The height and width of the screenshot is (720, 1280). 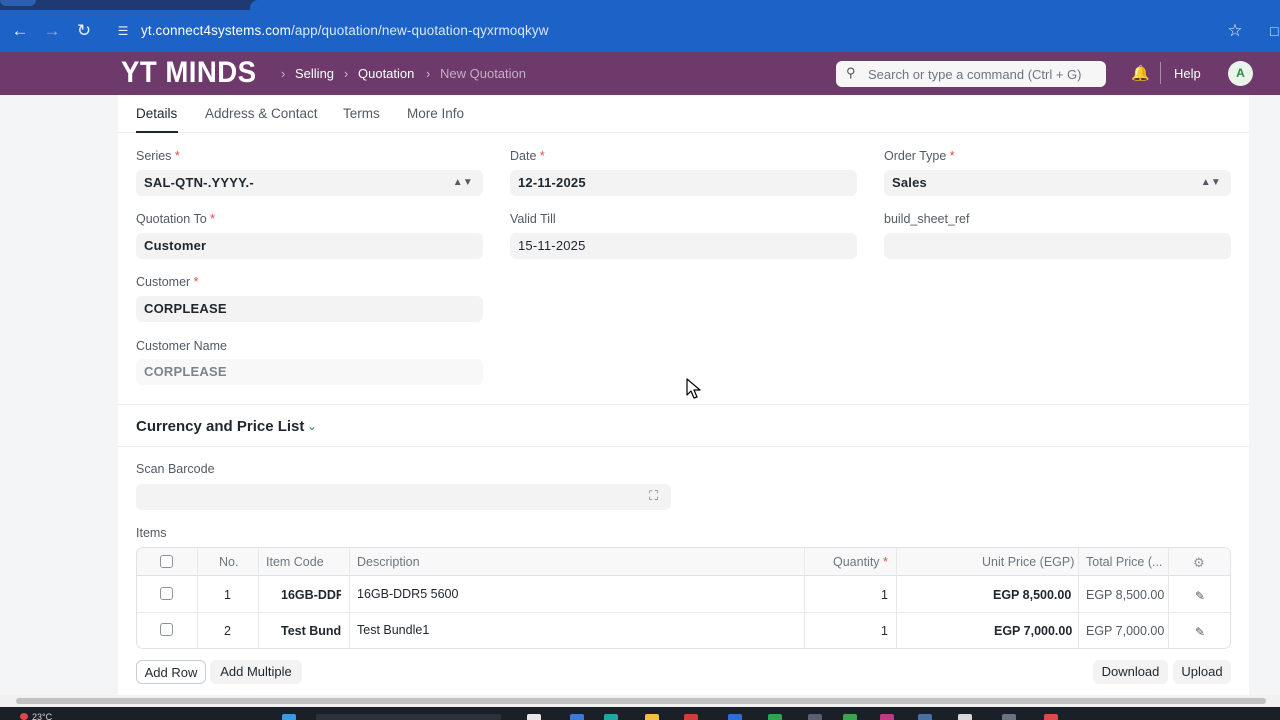 What do you see at coordinates (1235, 31) in the screenshot?
I see `bookmark-star-icon: ☆` at bounding box center [1235, 31].